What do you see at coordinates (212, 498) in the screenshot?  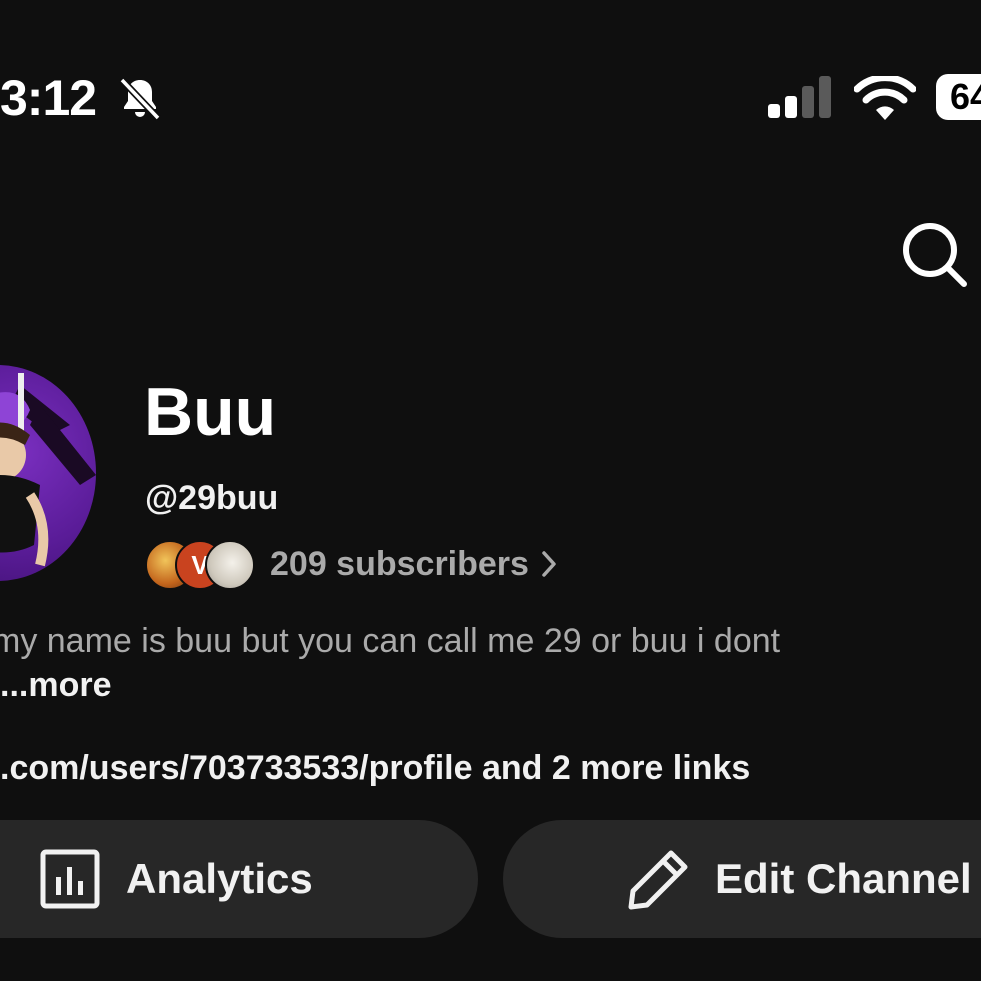 I see `channel-handle: @29buu` at bounding box center [212, 498].